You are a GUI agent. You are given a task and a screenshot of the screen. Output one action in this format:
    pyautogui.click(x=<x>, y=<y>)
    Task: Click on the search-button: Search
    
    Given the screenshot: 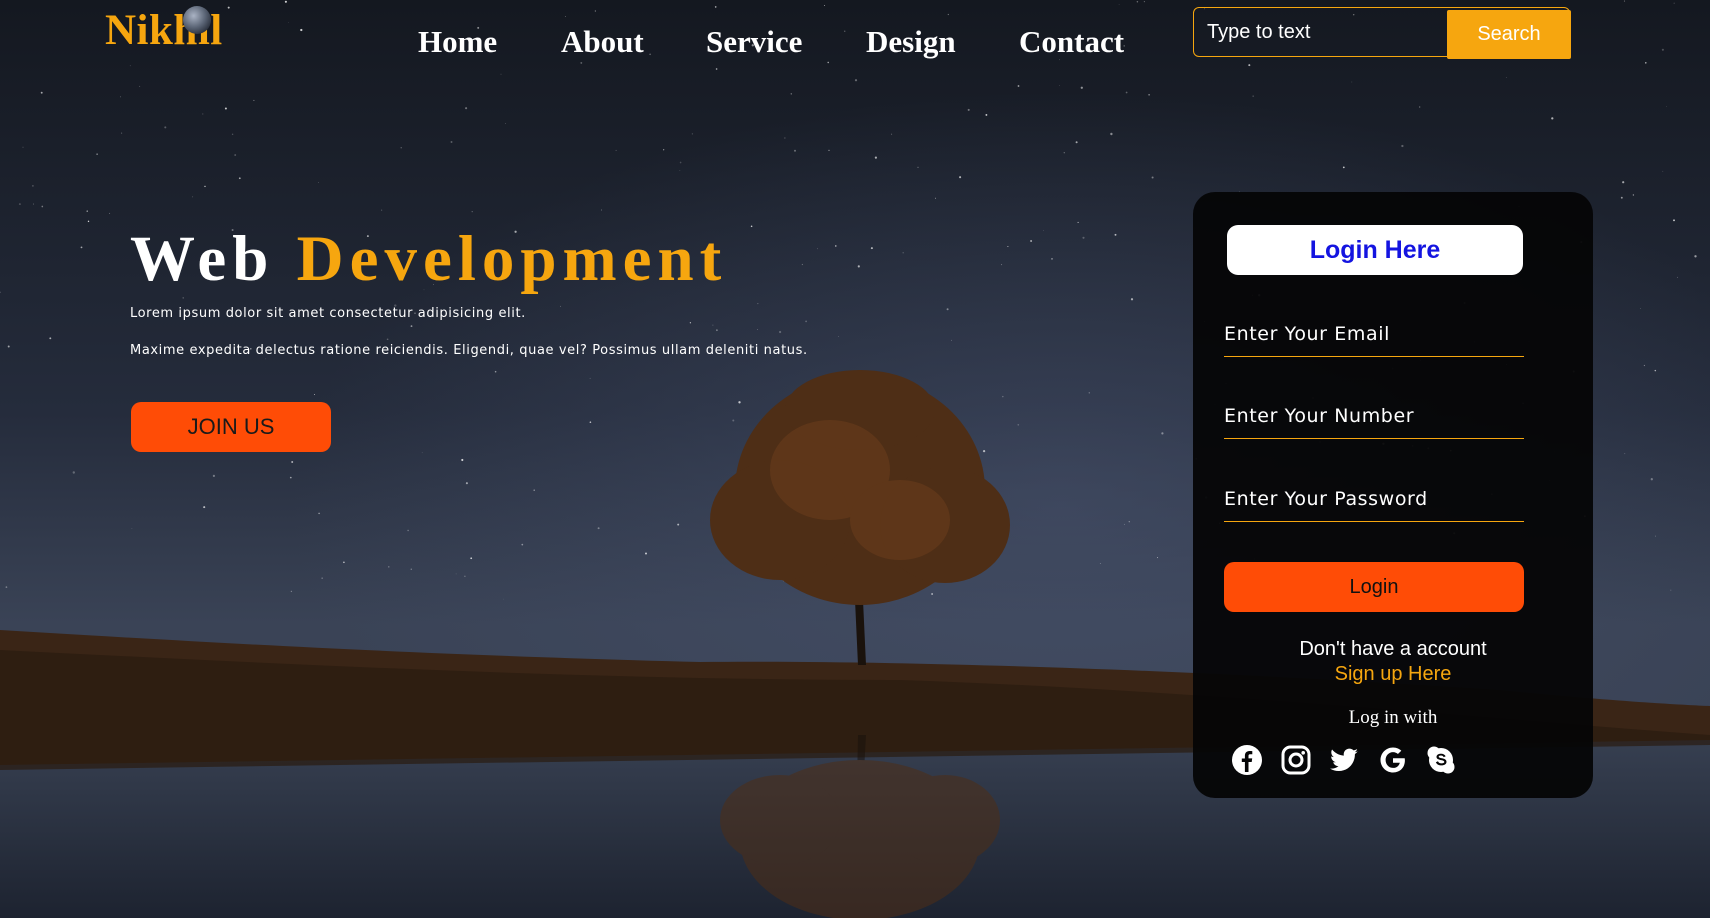 What is the action you would take?
    pyautogui.click(x=1509, y=34)
    